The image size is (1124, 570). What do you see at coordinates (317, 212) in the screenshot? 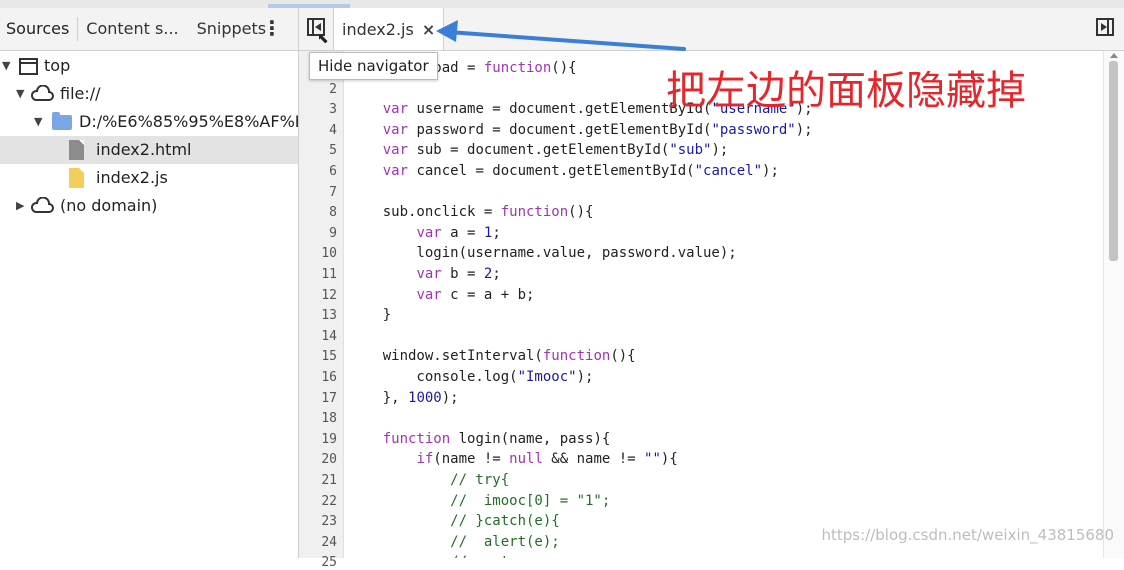
I see `line-number: 8` at bounding box center [317, 212].